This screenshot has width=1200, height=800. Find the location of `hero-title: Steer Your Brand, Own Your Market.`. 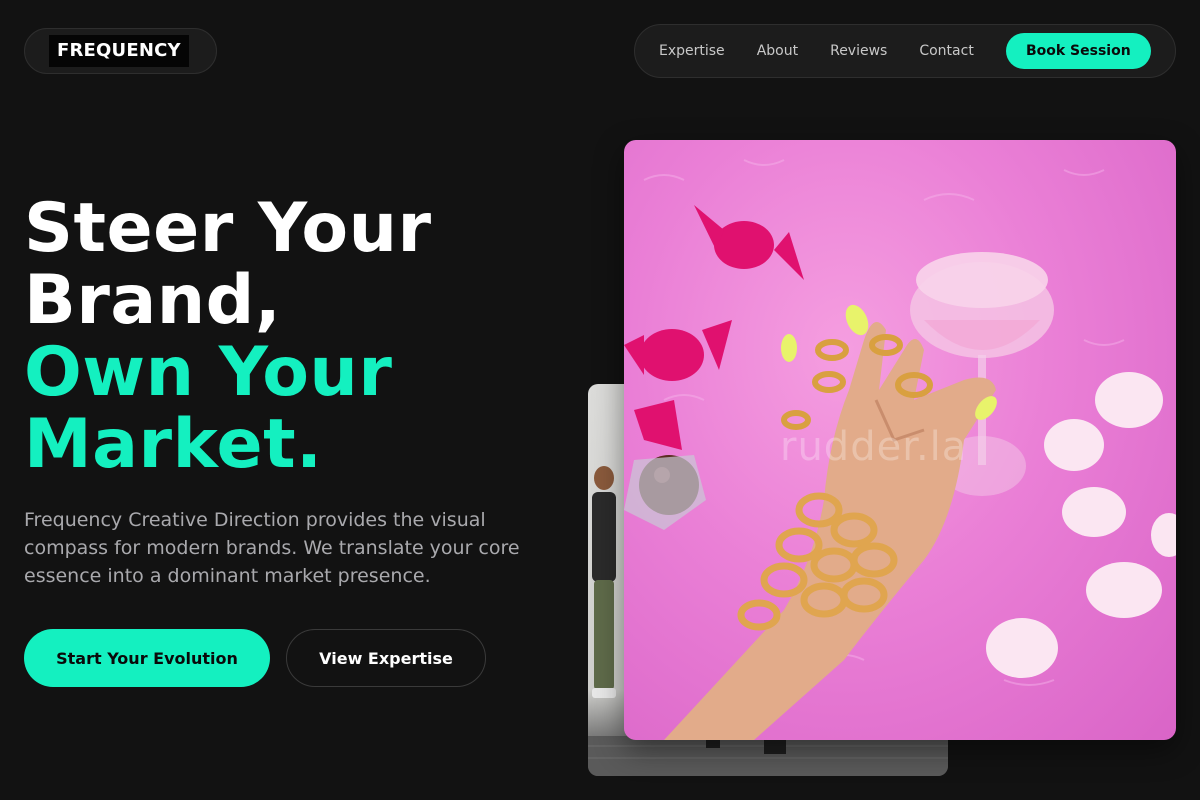

hero-title: Steer Your Brand, Own Your Market. is located at coordinates (228, 337).